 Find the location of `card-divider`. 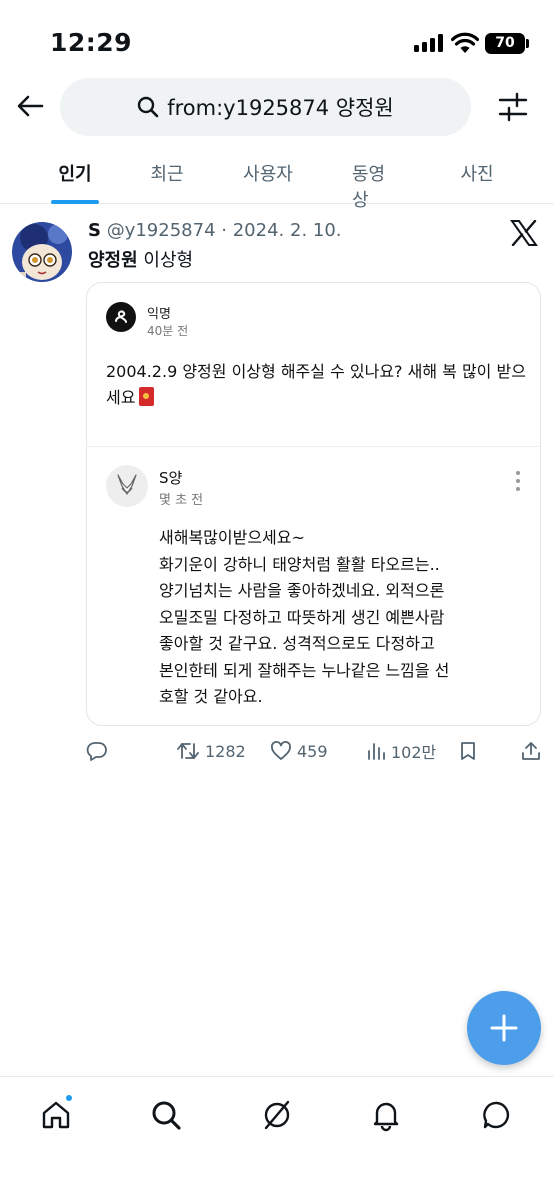

card-divider is located at coordinates (313, 446).